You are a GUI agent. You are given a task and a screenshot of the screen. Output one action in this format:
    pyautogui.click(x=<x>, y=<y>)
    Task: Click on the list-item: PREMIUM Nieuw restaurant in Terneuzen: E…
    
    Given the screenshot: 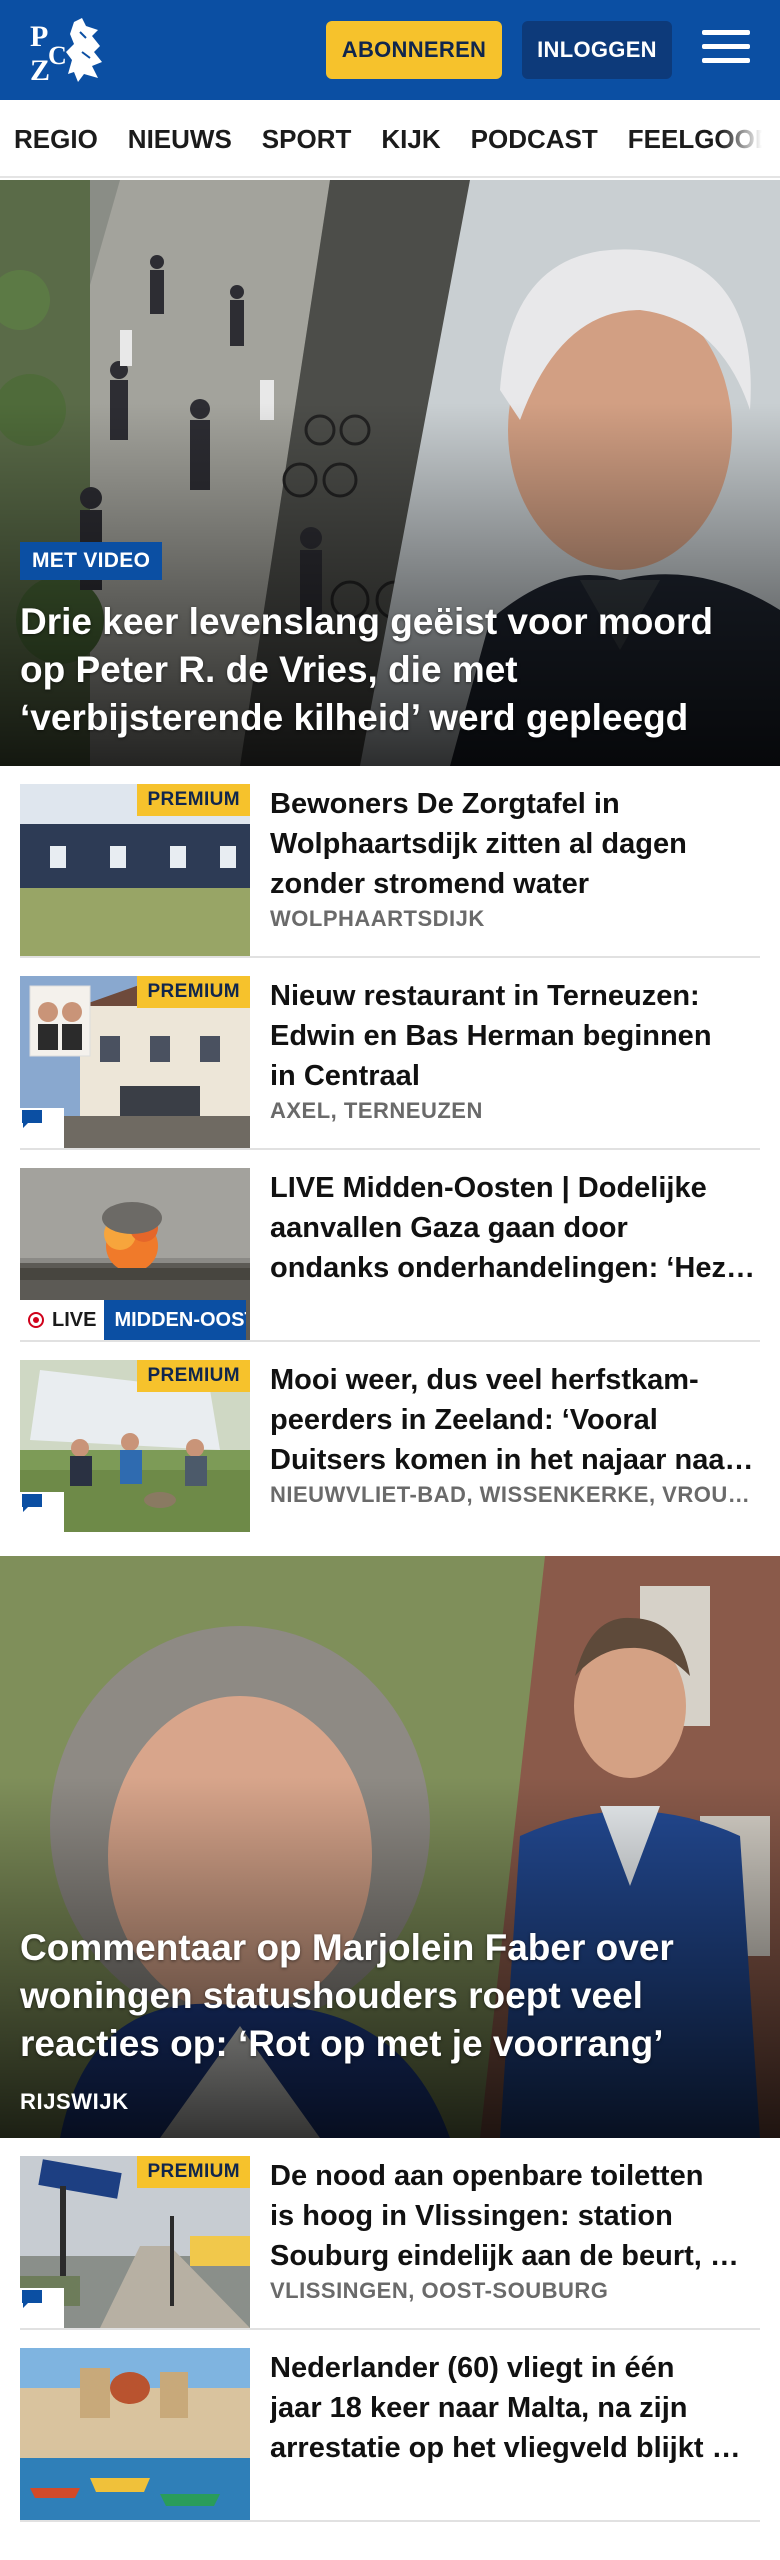 What is the action you would take?
    pyautogui.click(x=390, y=1054)
    